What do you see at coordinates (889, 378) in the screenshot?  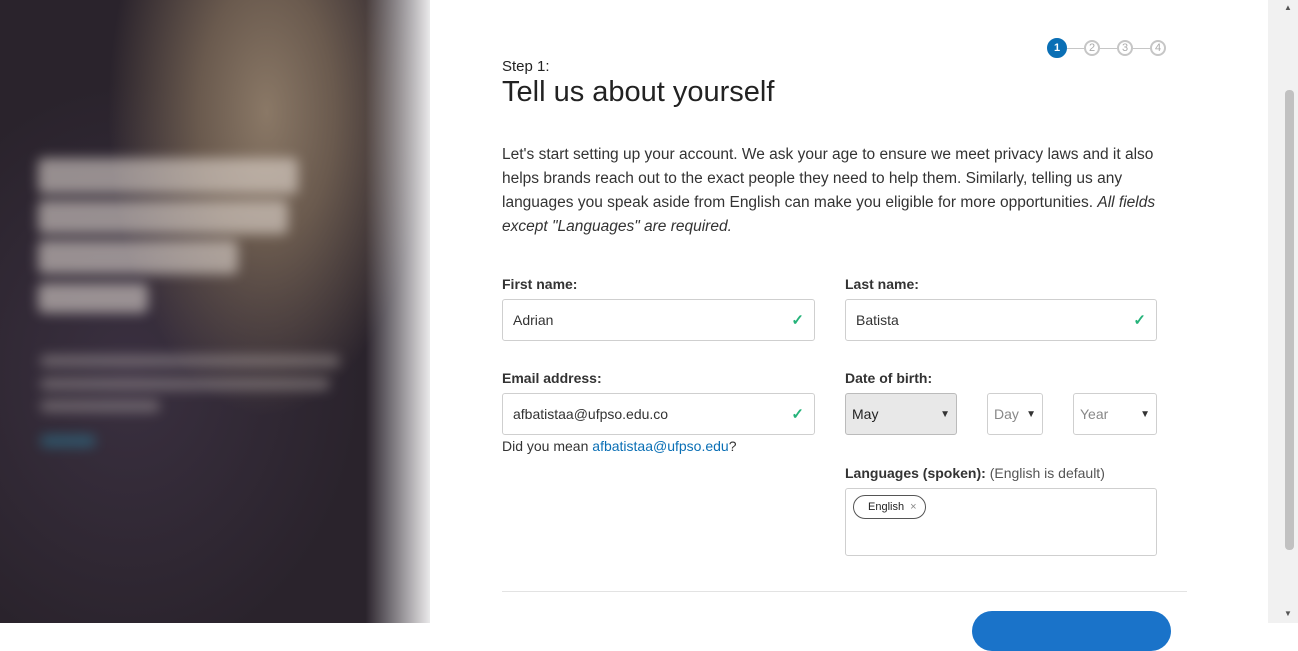 I see `dob-label: Date of birth:` at bounding box center [889, 378].